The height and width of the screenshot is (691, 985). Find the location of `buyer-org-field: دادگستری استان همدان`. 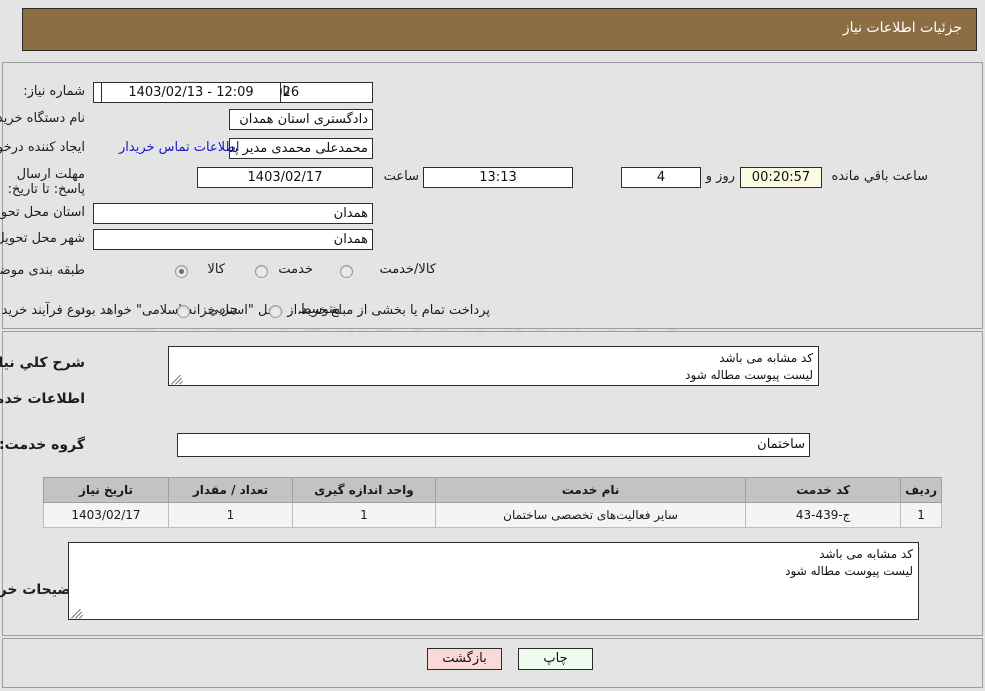

buyer-org-field: دادگستری استان همدان is located at coordinates (301, 119).